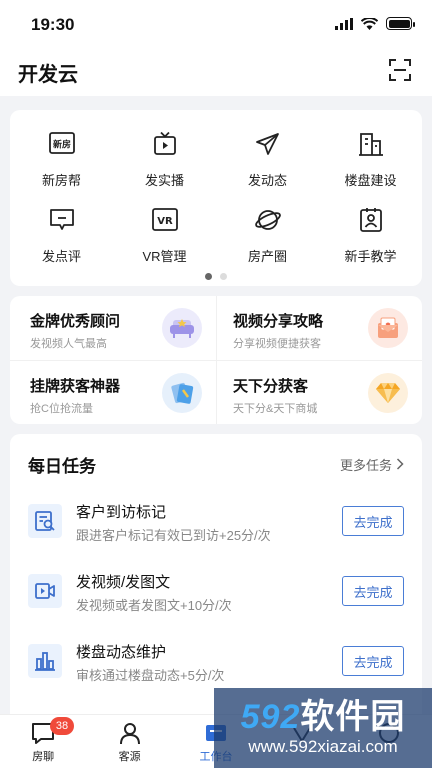 The width and height of the screenshot is (432, 768). What do you see at coordinates (62, 726) in the screenshot?
I see `unread-badge: 38` at bounding box center [62, 726].